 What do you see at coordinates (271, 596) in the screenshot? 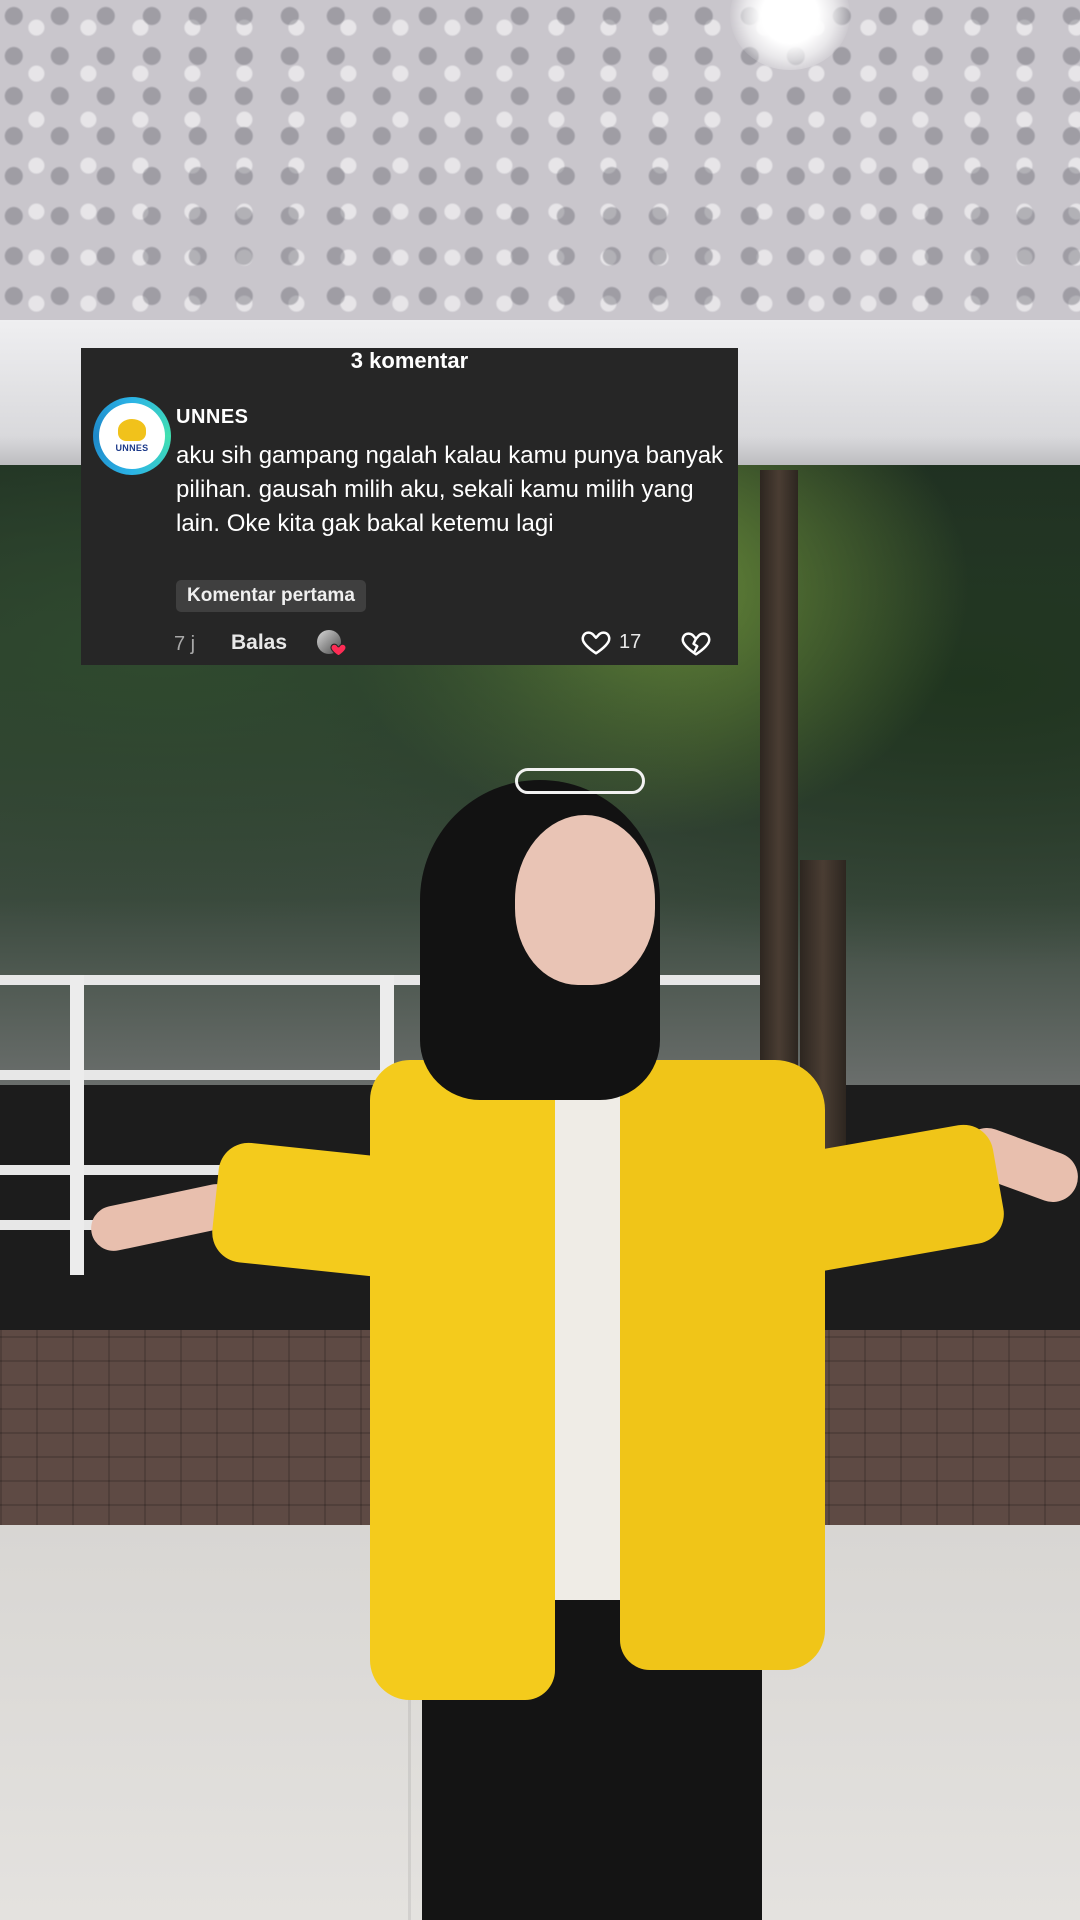
I see `first-comment-badge: Komentar pertama` at bounding box center [271, 596].